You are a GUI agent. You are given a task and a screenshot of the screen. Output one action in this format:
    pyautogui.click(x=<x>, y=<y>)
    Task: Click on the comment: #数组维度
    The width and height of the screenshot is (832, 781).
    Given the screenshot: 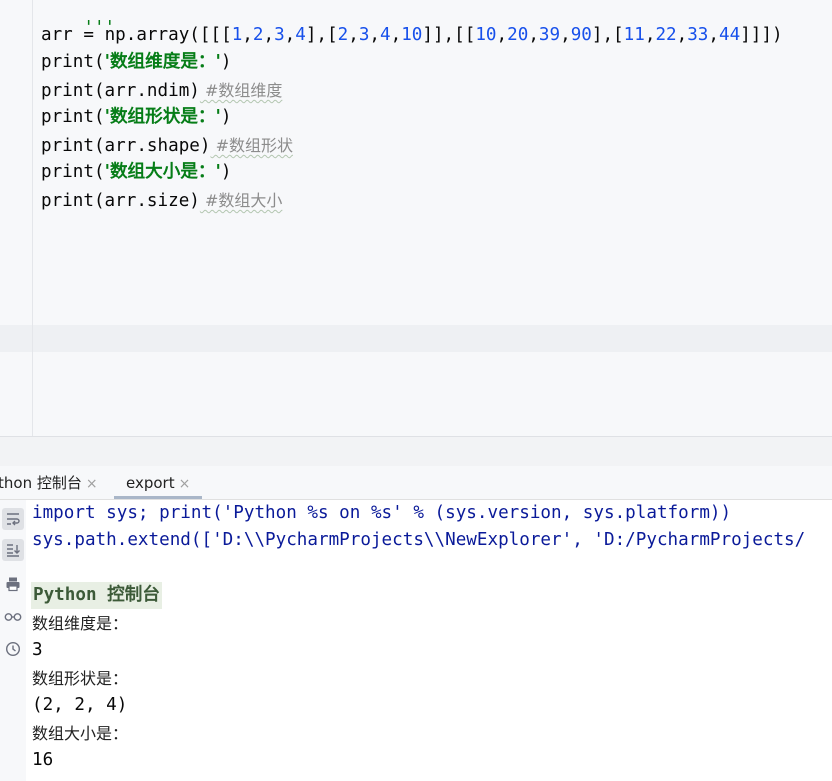 What is the action you would take?
    pyautogui.click(x=241, y=90)
    